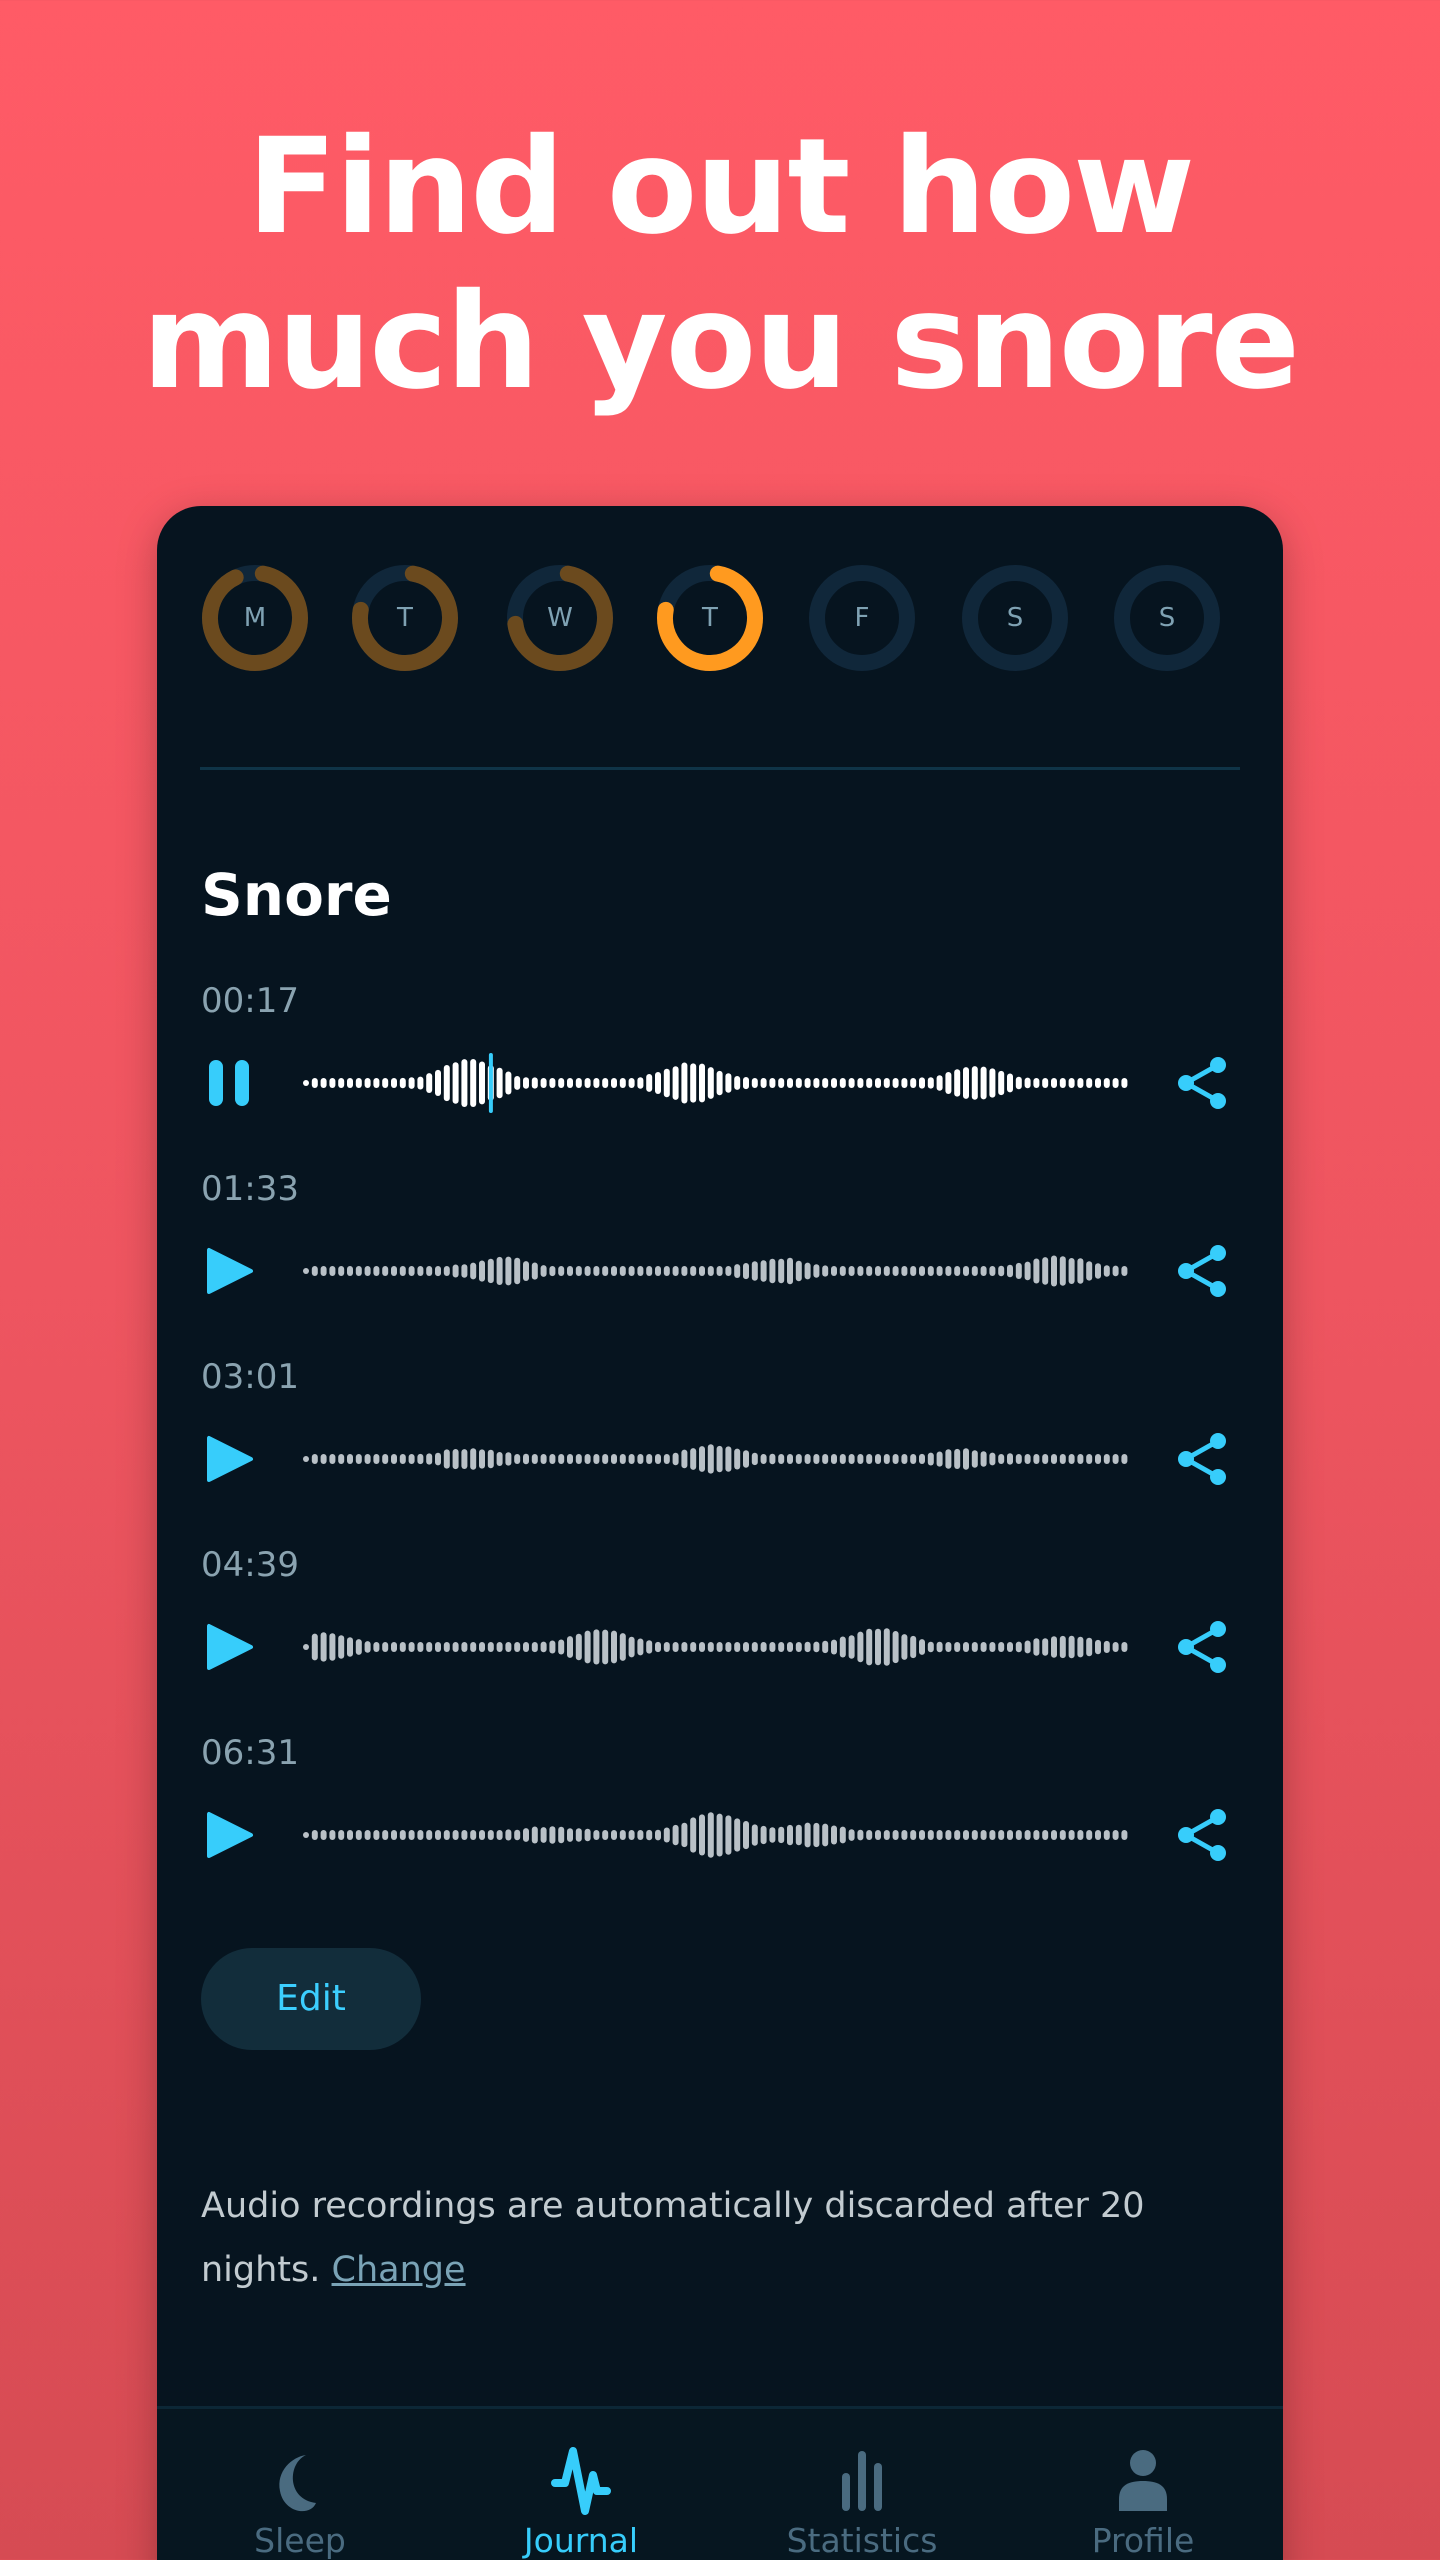 Image resolution: width=1440 pixels, height=2560 pixels. Describe the element at coordinates (710, 618) in the screenshot. I see `day-ring-3: T` at that location.